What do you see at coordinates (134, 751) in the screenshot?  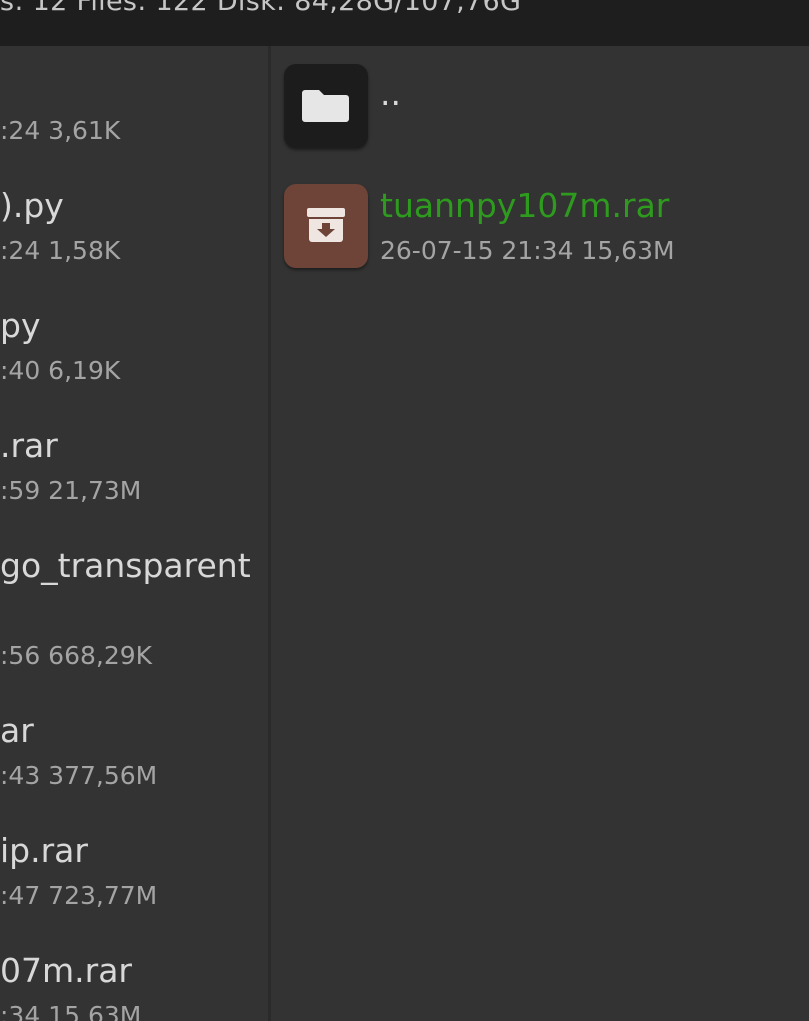 I see `left-list-item: ar :43 377,56M` at bounding box center [134, 751].